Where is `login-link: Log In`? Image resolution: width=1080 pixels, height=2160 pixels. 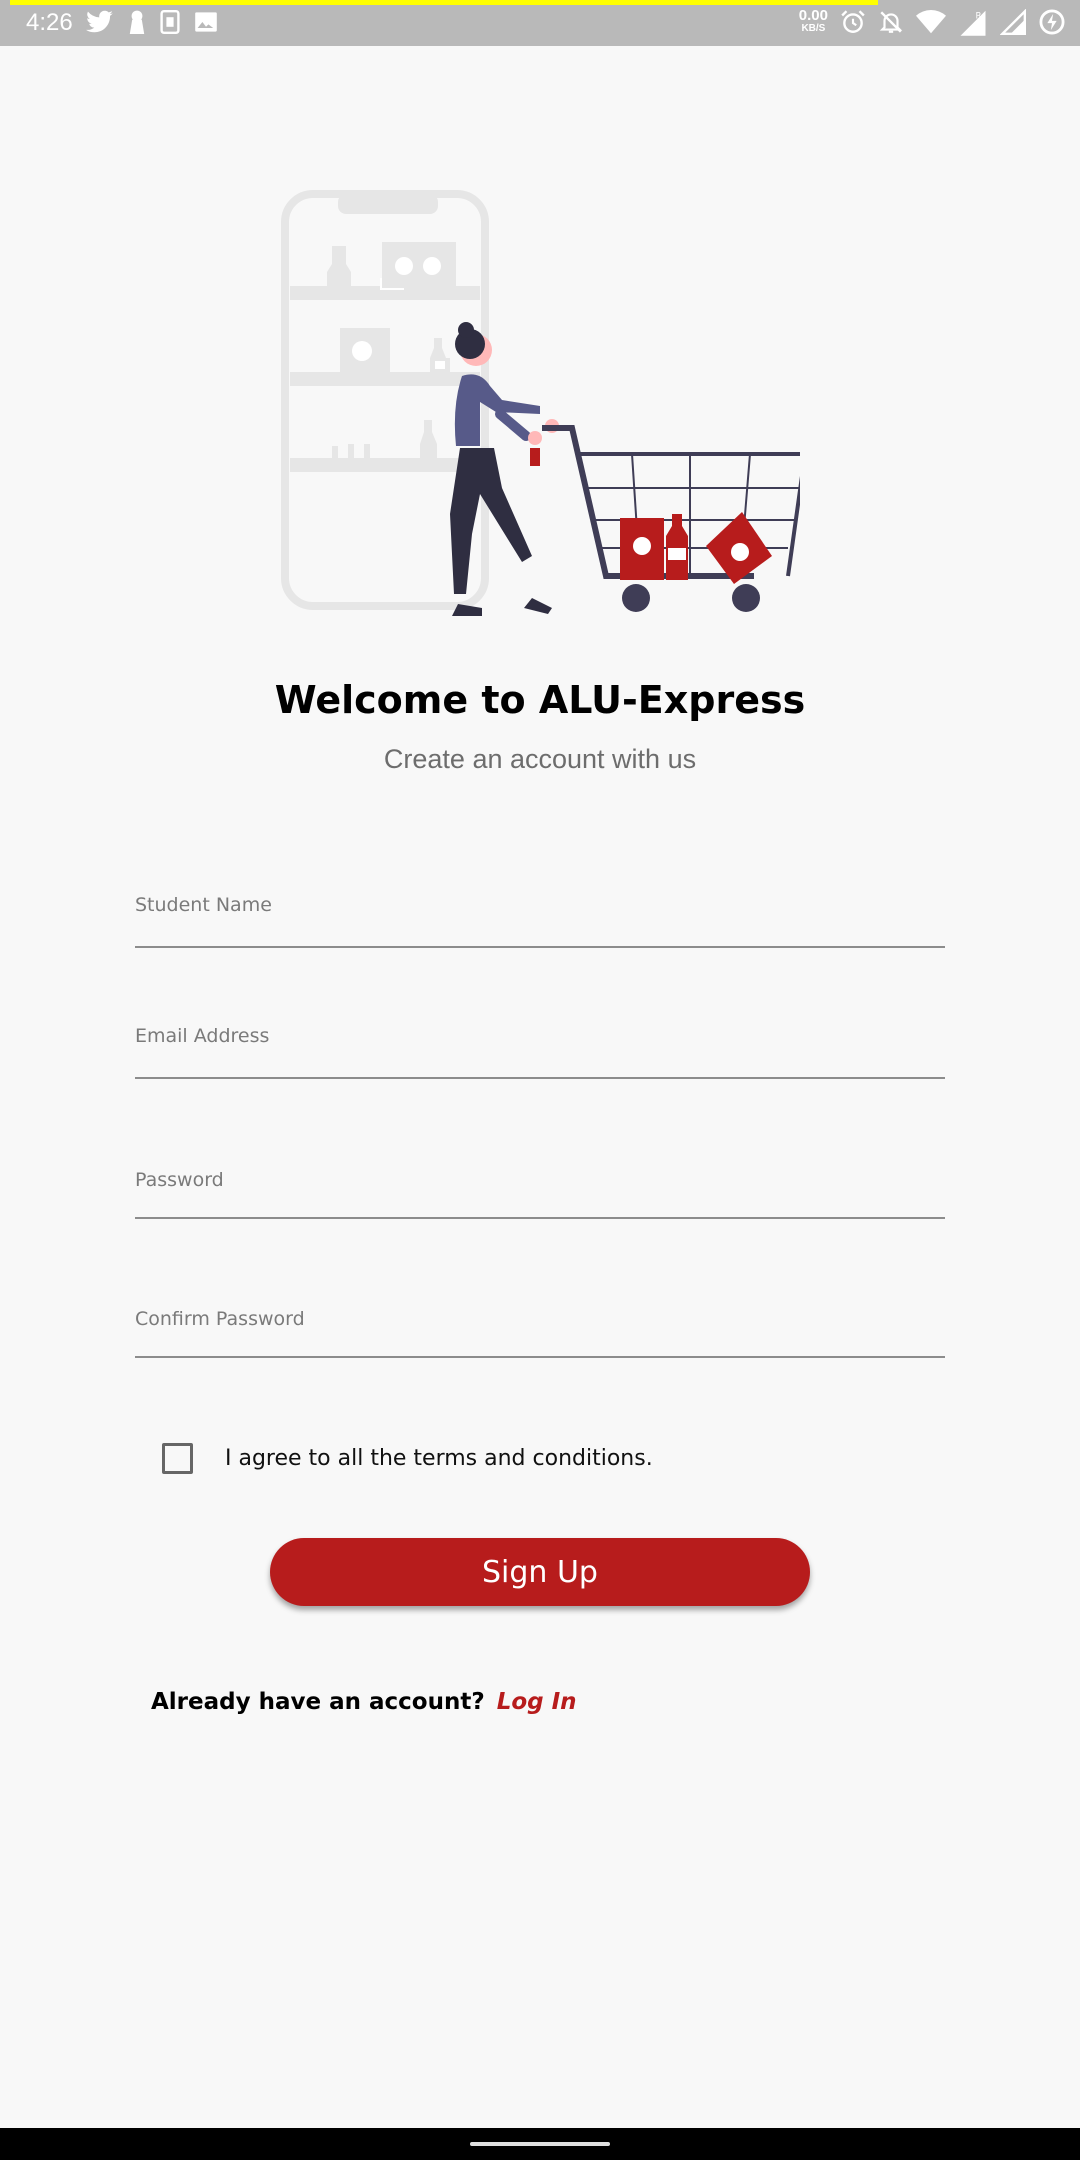 login-link: Log In is located at coordinates (537, 1702).